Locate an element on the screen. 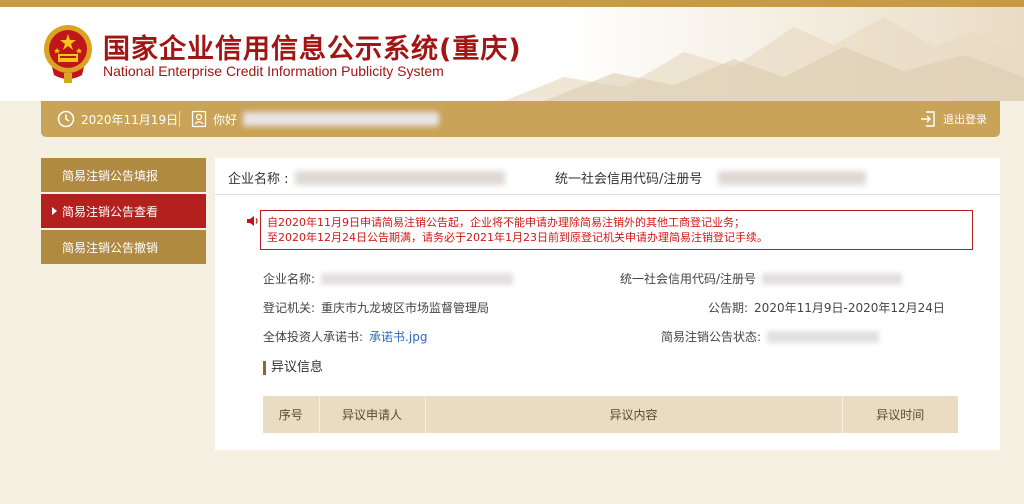  period-label: 公告期: is located at coordinates (728, 308).